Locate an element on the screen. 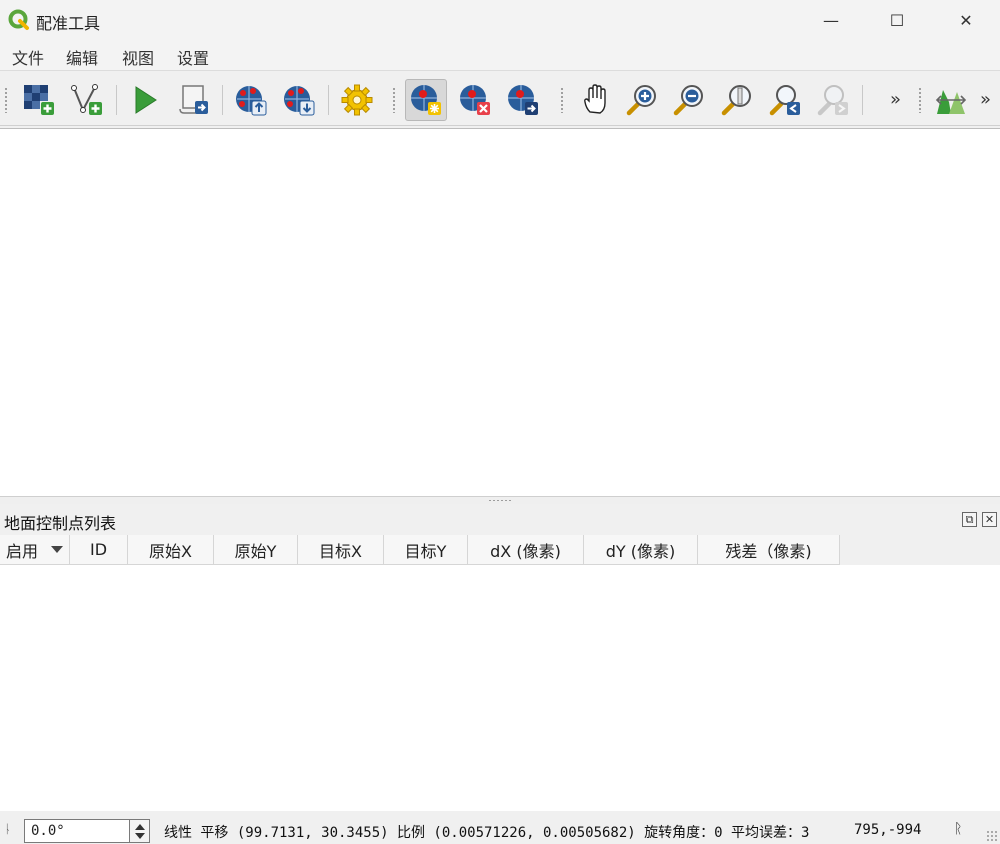  column-header-source-y: 原始Y is located at coordinates (256, 550).